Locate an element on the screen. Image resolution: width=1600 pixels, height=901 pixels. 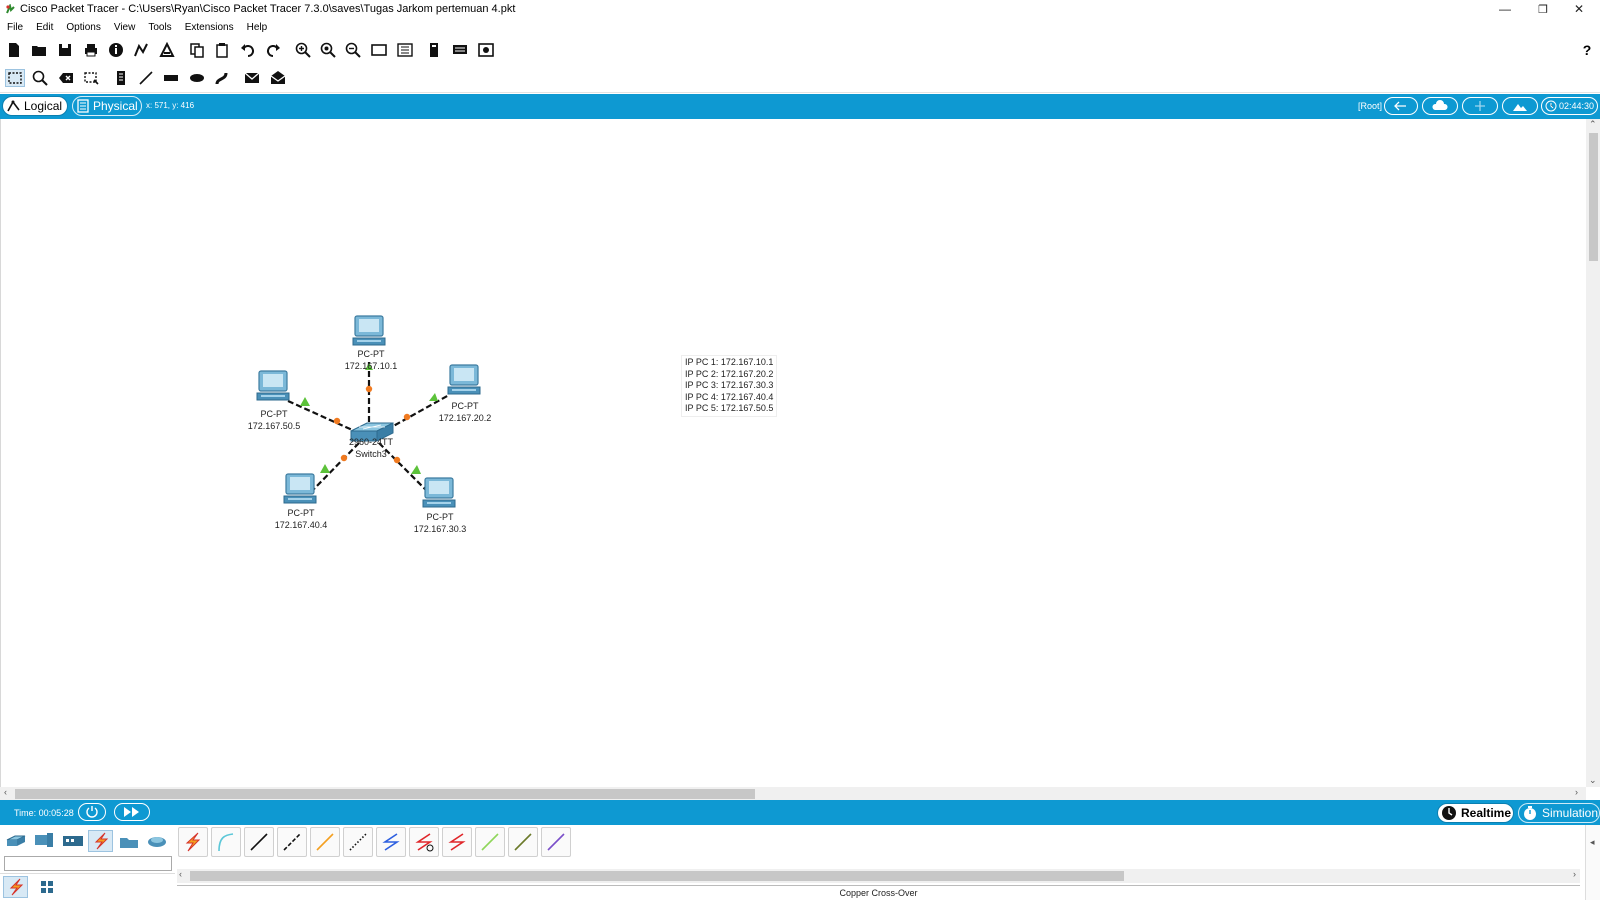
drawing-palette-icon is located at coordinates (379, 50).